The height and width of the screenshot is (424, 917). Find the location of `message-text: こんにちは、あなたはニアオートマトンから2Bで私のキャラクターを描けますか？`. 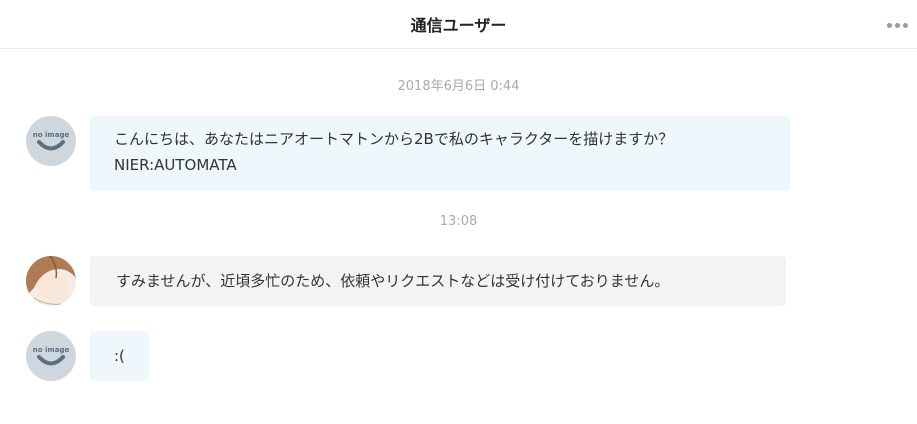

message-text: こんにちは、あなたはニアオートマトンから2Bで私のキャラクターを描けますか？ is located at coordinates (394, 139).